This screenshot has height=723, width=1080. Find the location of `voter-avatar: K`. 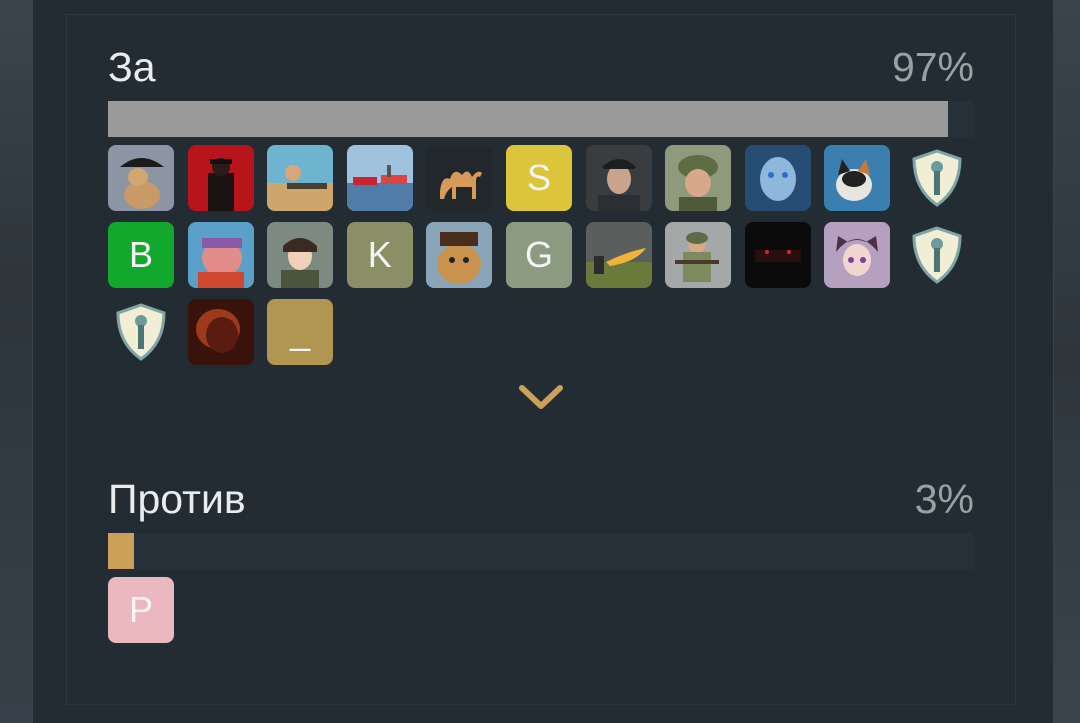

voter-avatar: K is located at coordinates (379, 255).